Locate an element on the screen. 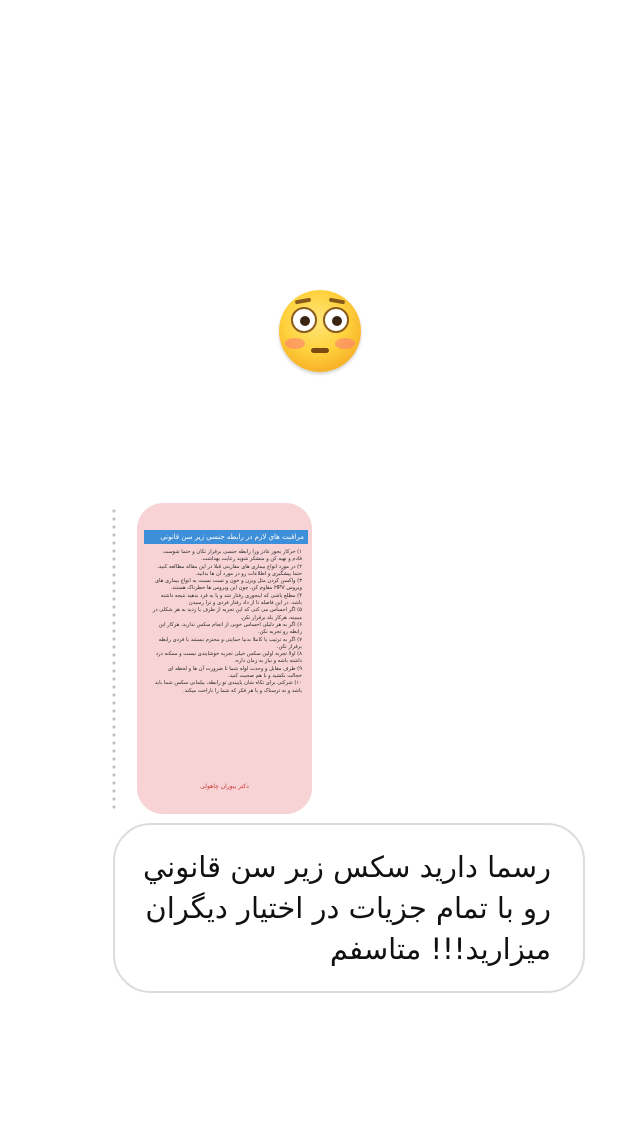  flushed-face-icon is located at coordinates (320, 331).